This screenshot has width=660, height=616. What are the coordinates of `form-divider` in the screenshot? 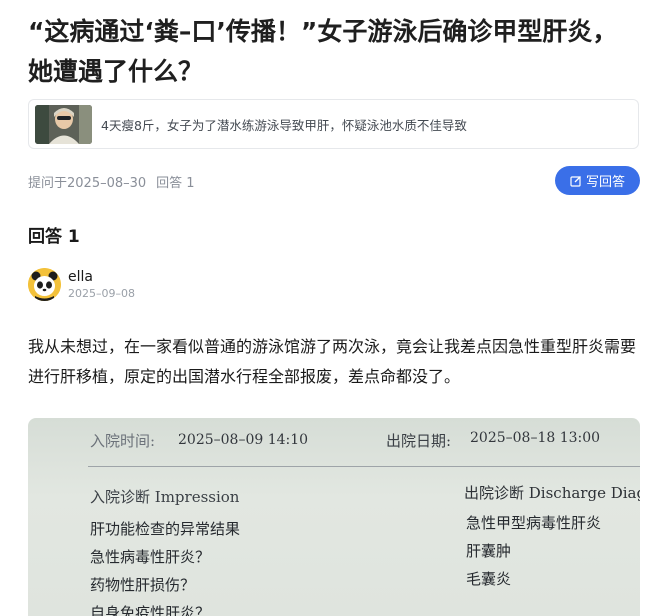 It's located at (364, 466).